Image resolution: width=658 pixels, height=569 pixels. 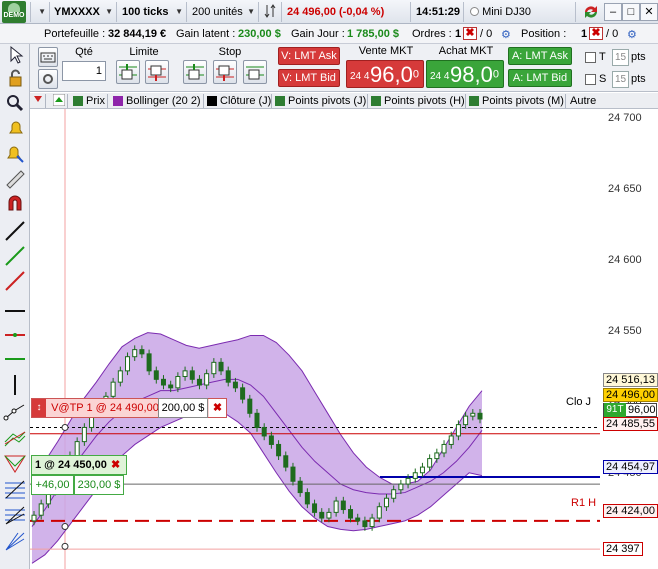 I want to click on ruler-icon, so click(x=15, y=178).